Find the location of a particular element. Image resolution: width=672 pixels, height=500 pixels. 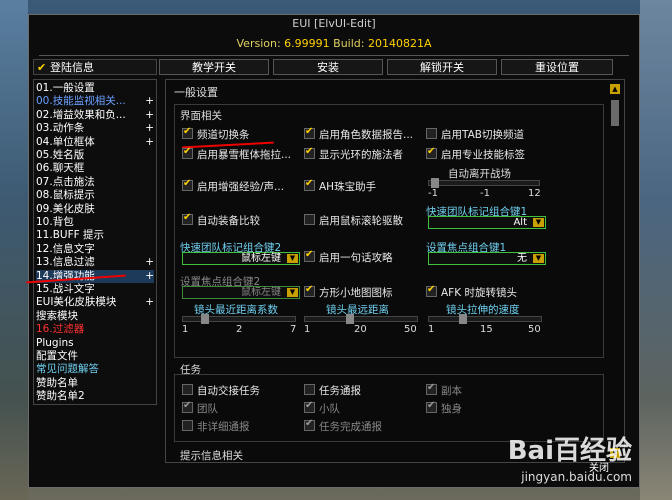

guide-tip-checkbox: 启用一句话攻略 is located at coordinates (348, 256).